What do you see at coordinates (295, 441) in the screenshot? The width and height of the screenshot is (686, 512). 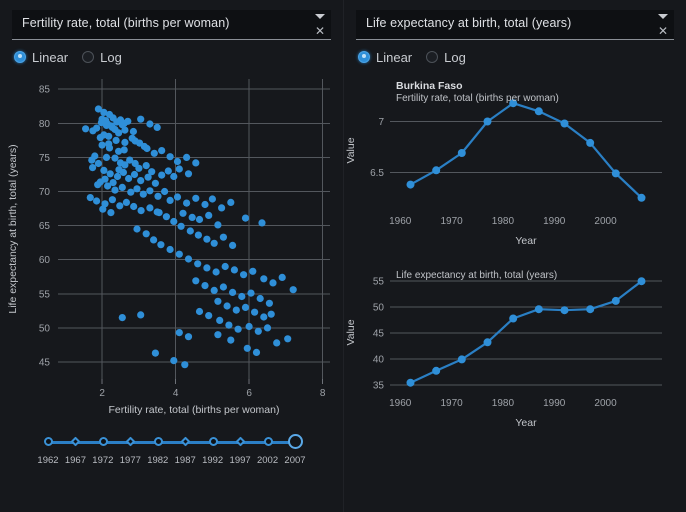 I see `year-slider-handle-2007` at bounding box center [295, 441].